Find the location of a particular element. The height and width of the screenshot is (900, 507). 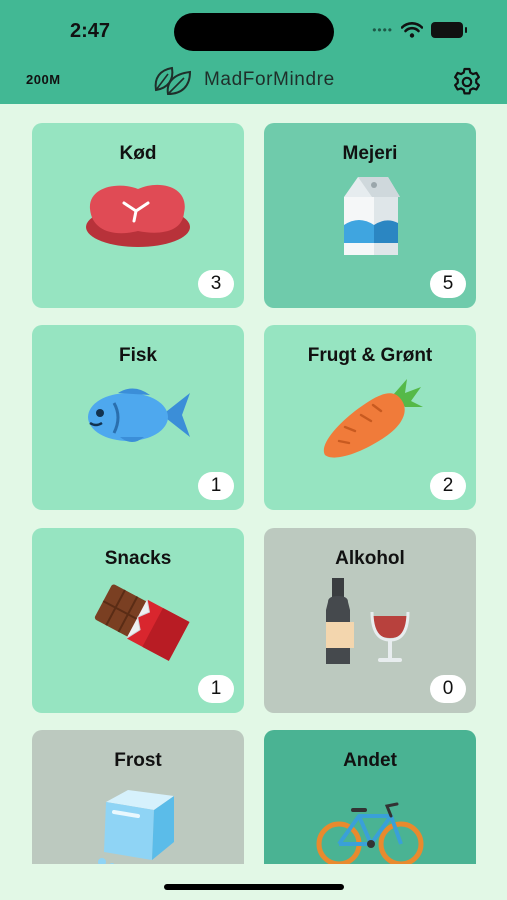

category-card-alkohol: Alkohol 0 is located at coordinates (370, 620).